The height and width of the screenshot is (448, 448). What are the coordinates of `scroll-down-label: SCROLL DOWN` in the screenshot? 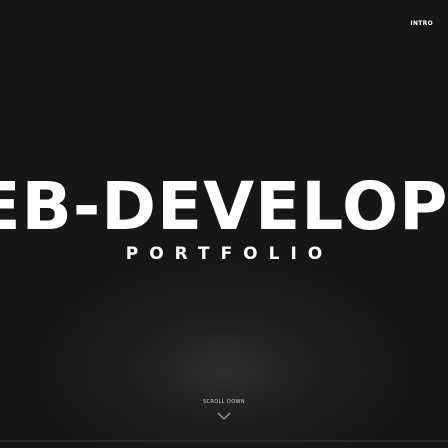 It's located at (224, 402).